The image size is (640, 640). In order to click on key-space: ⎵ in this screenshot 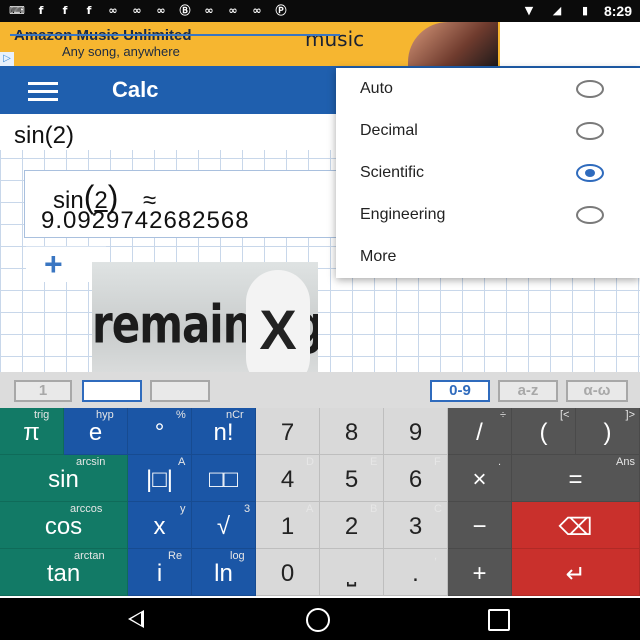, I will do `click(352, 572)`.